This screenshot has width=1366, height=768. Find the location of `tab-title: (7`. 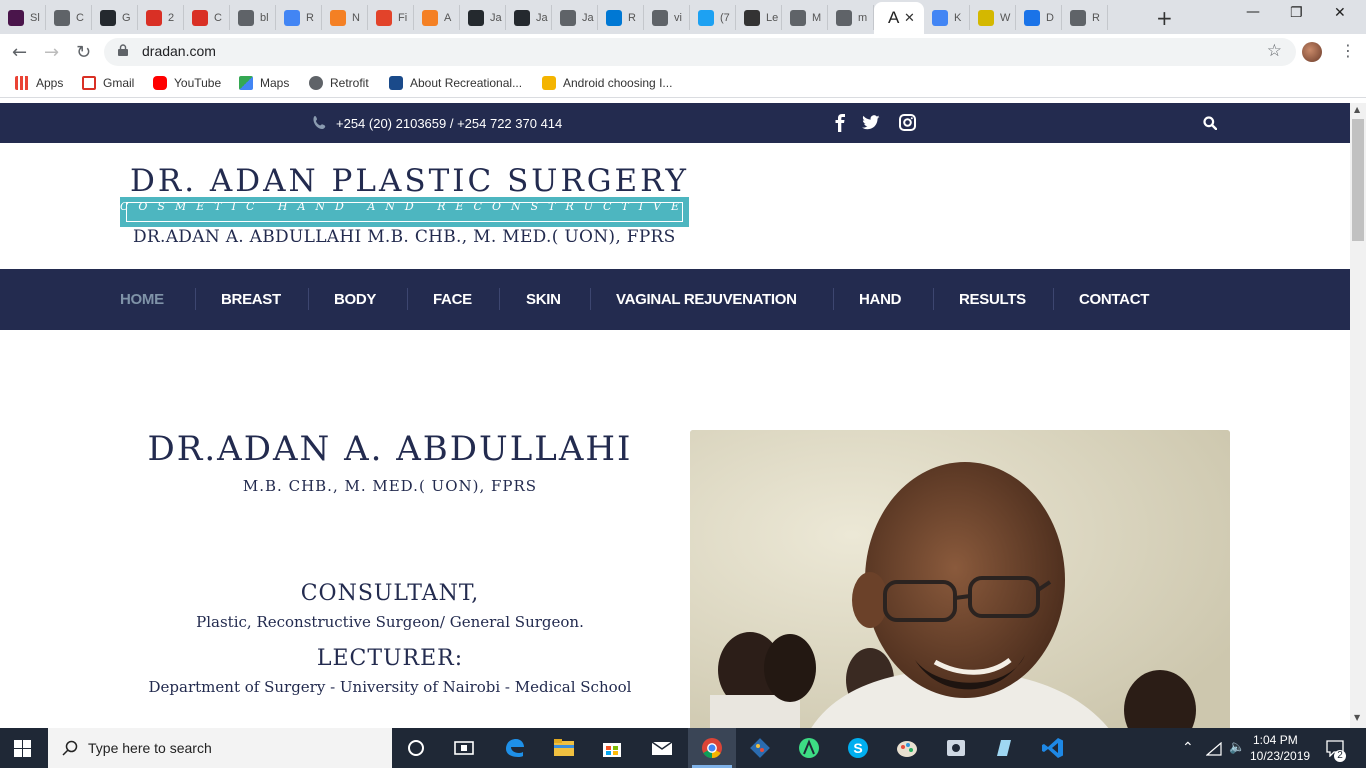

tab-title: (7 is located at coordinates (725, 17).